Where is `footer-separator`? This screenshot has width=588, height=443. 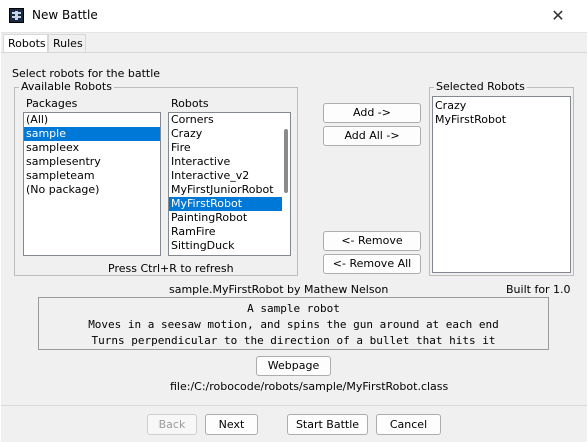
footer-separator is located at coordinates (294, 405).